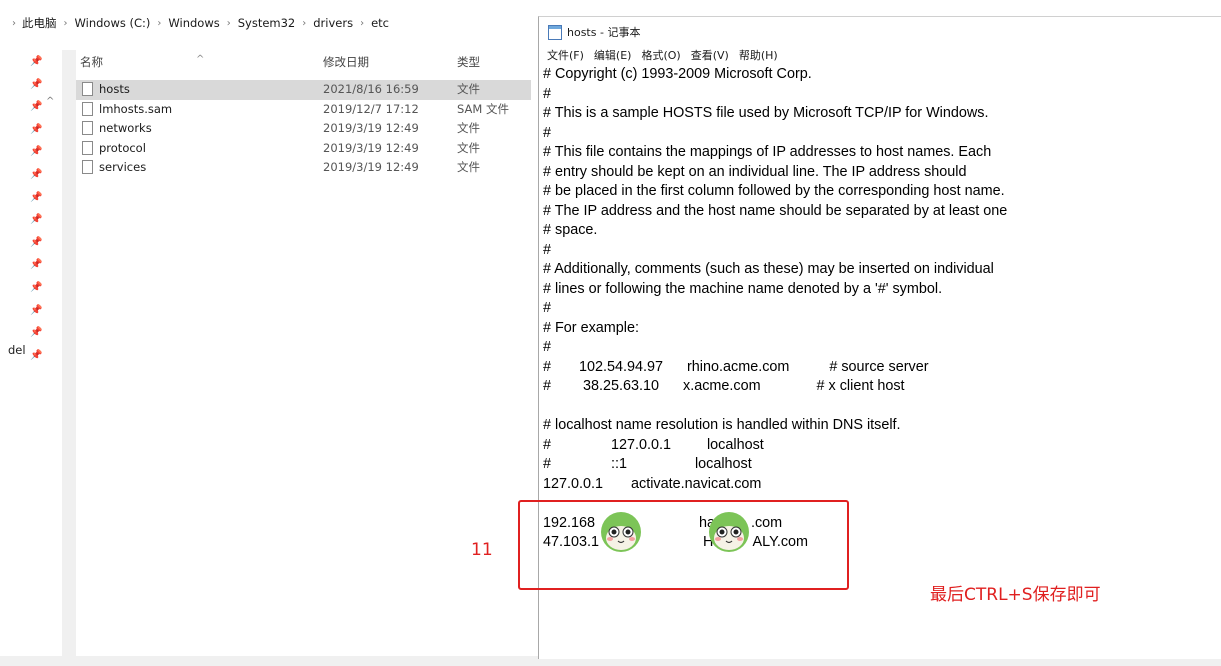 The width and height of the screenshot is (1221, 666). Describe the element at coordinates (200, 59) in the screenshot. I see `sort-ascending-icon: ^` at that location.